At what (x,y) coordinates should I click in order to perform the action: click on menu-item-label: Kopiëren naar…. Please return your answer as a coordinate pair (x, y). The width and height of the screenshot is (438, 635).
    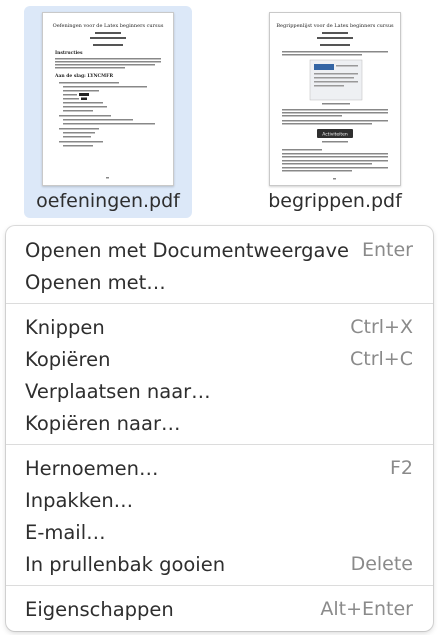
    Looking at the image, I should click on (103, 423).